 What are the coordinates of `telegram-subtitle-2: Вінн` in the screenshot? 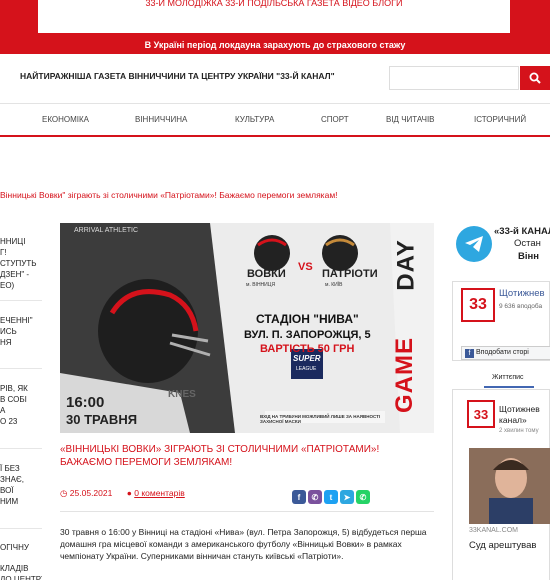 It's located at (528, 256).